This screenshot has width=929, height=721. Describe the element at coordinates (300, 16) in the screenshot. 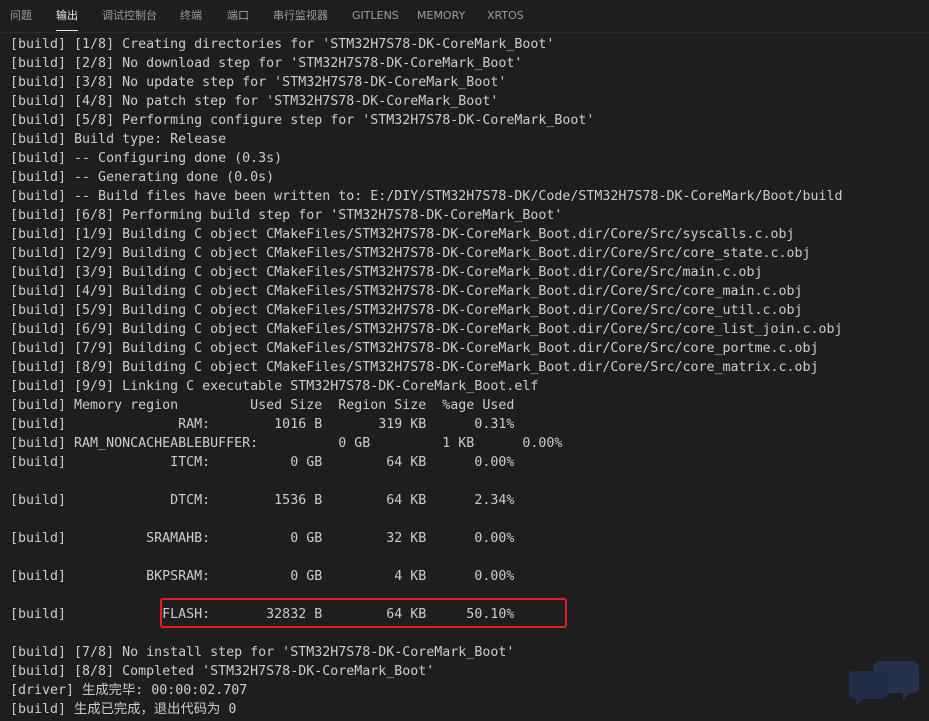

I see `tab-serial-monitor: 串行监视器` at that location.